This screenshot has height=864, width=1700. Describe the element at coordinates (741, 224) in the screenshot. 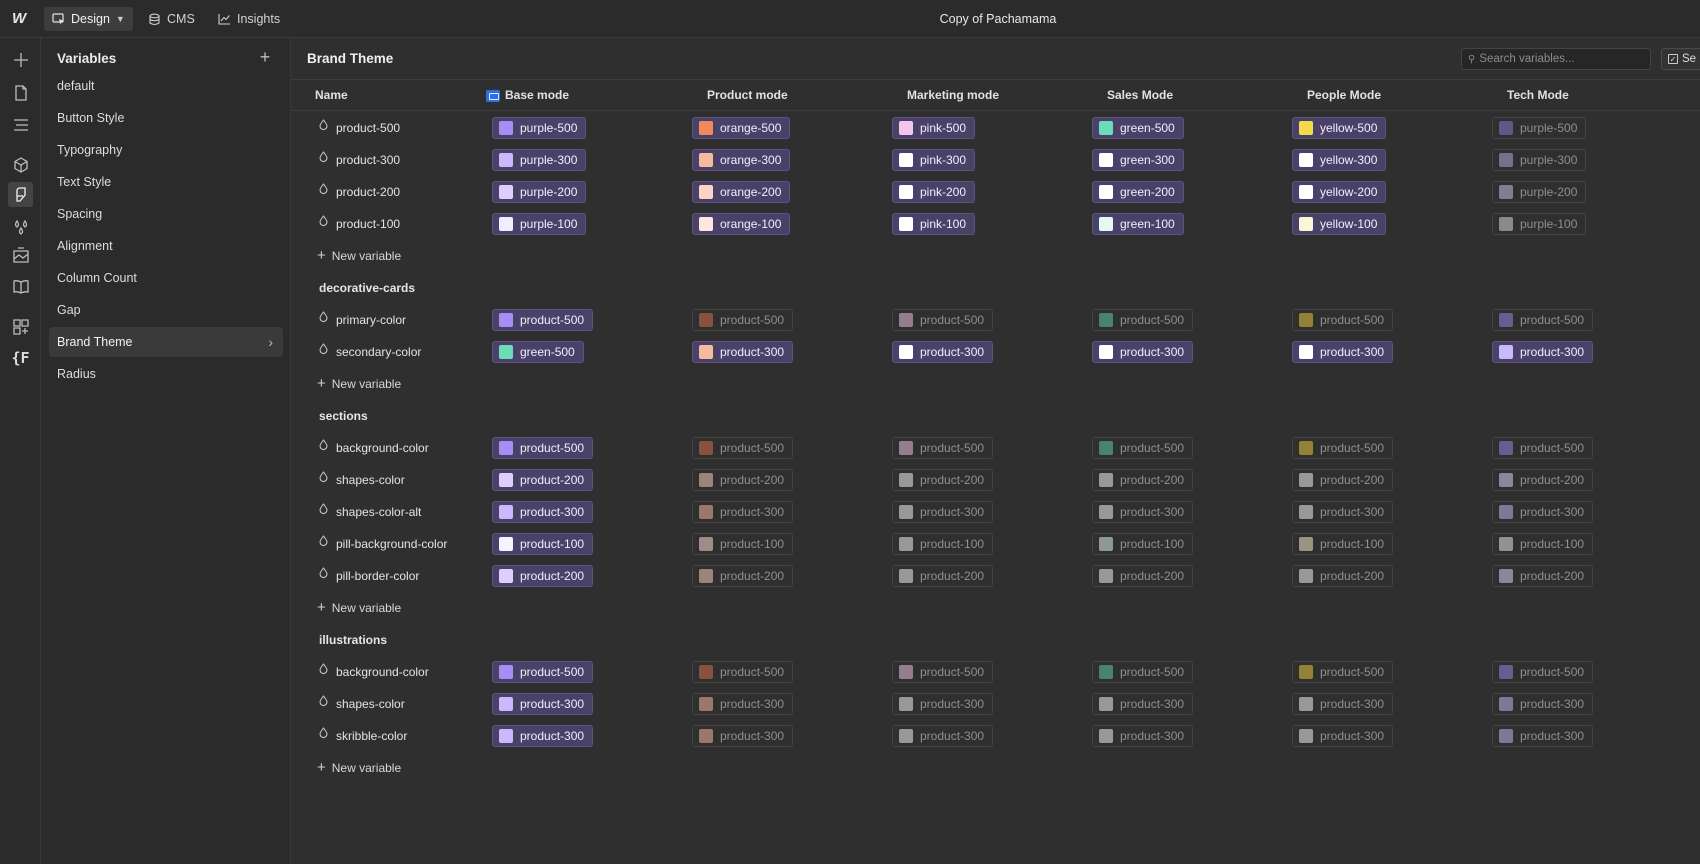

I see `mode-value-chip: orange-100` at that location.